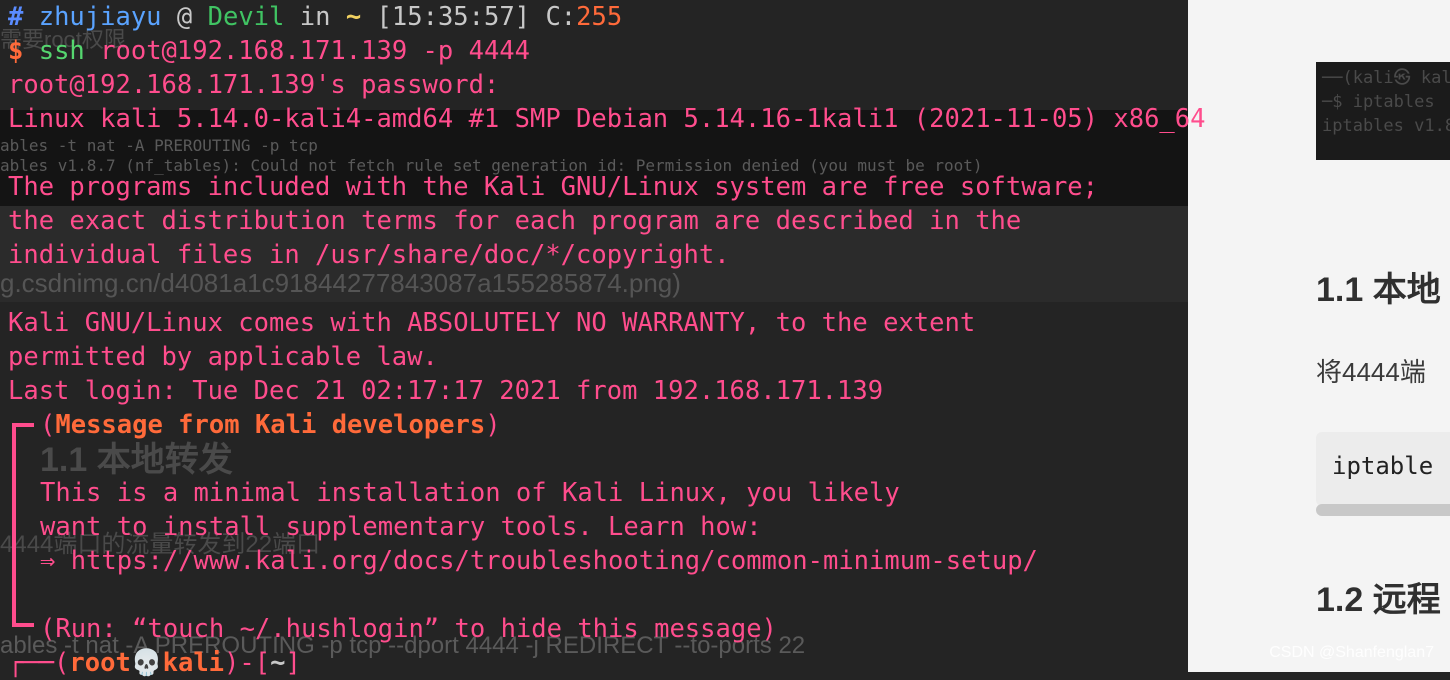 Image resolution: width=1450 pixels, height=680 pixels. I want to click on prompt-exit-code: 255, so click(599, 17).